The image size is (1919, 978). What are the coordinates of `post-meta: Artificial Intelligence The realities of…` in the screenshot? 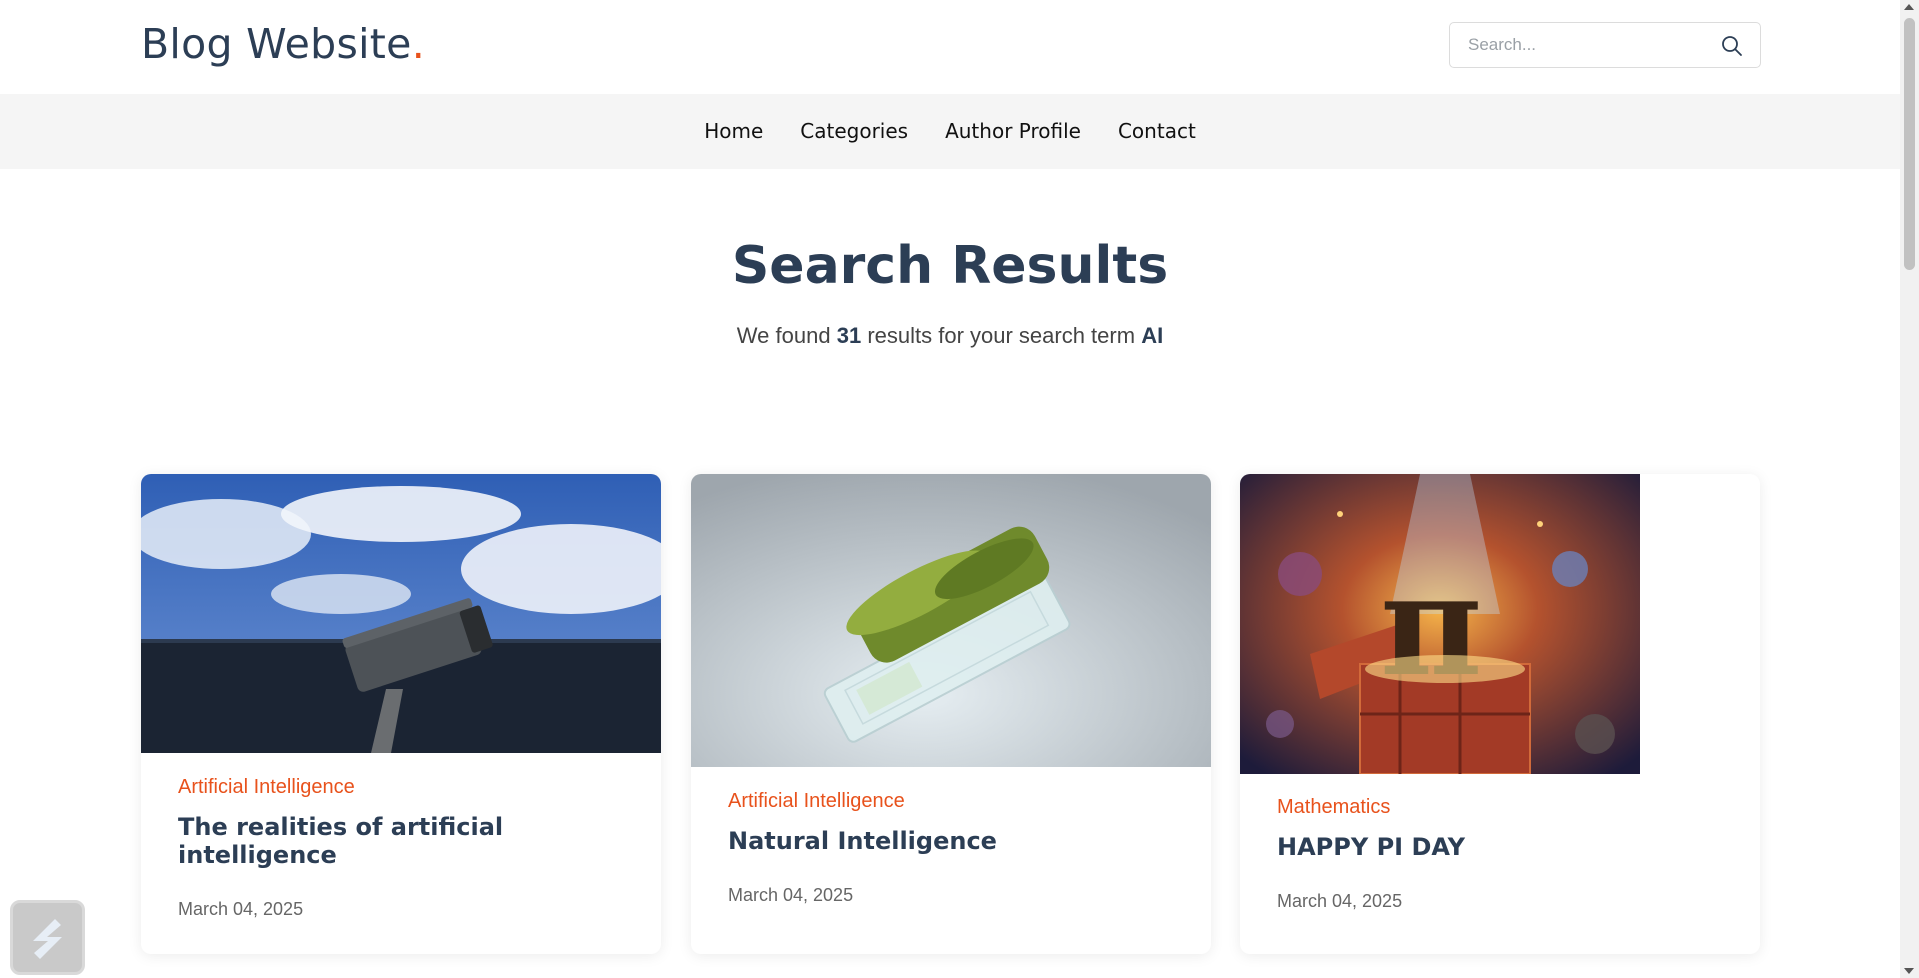 It's located at (404, 848).